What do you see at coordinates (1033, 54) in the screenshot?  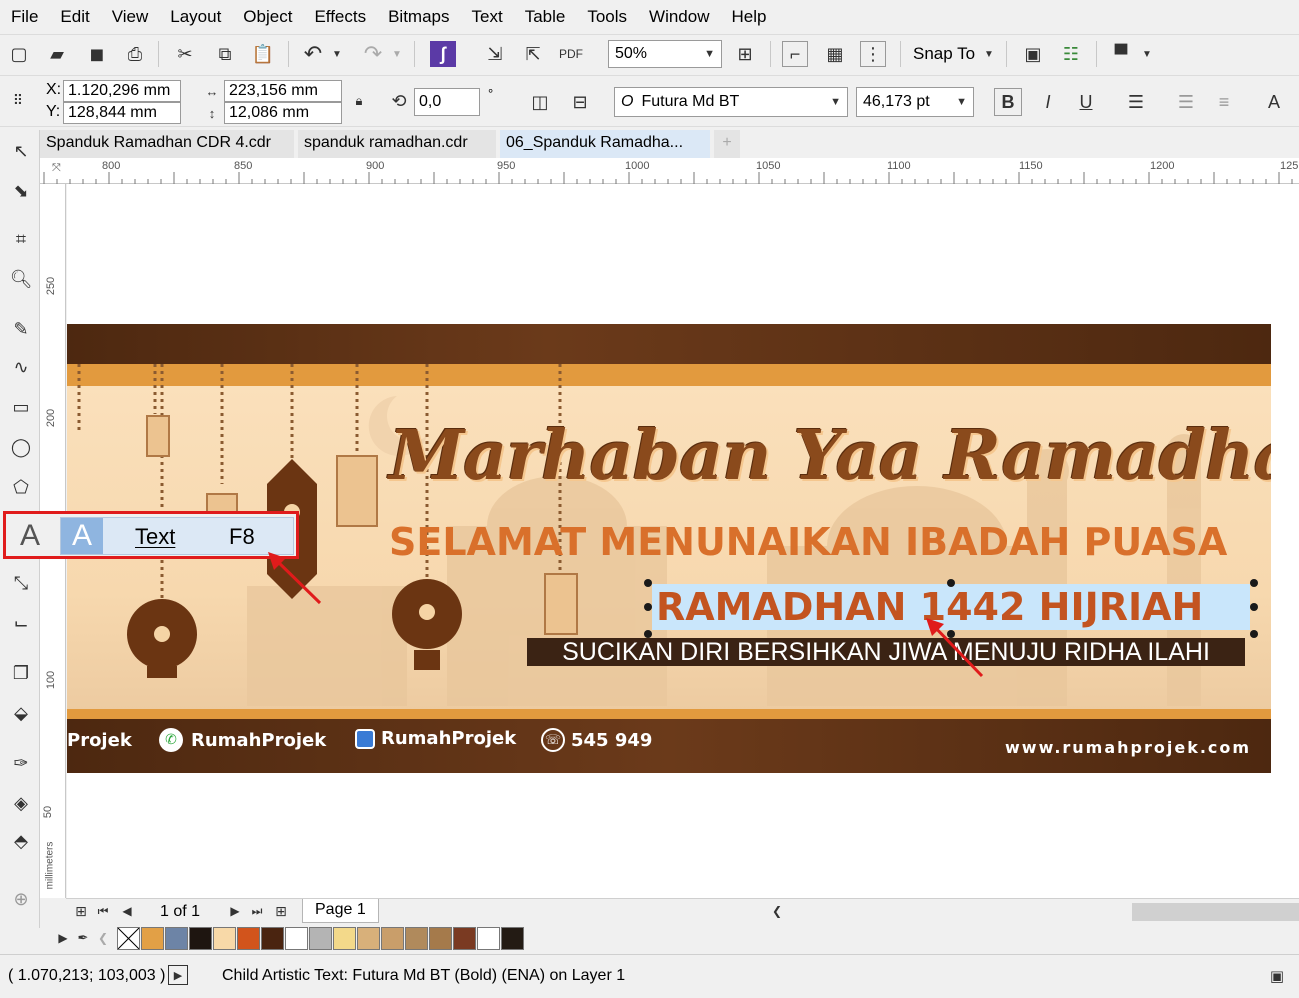 I see `welcome-screen-icon: ▣` at bounding box center [1033, 54].